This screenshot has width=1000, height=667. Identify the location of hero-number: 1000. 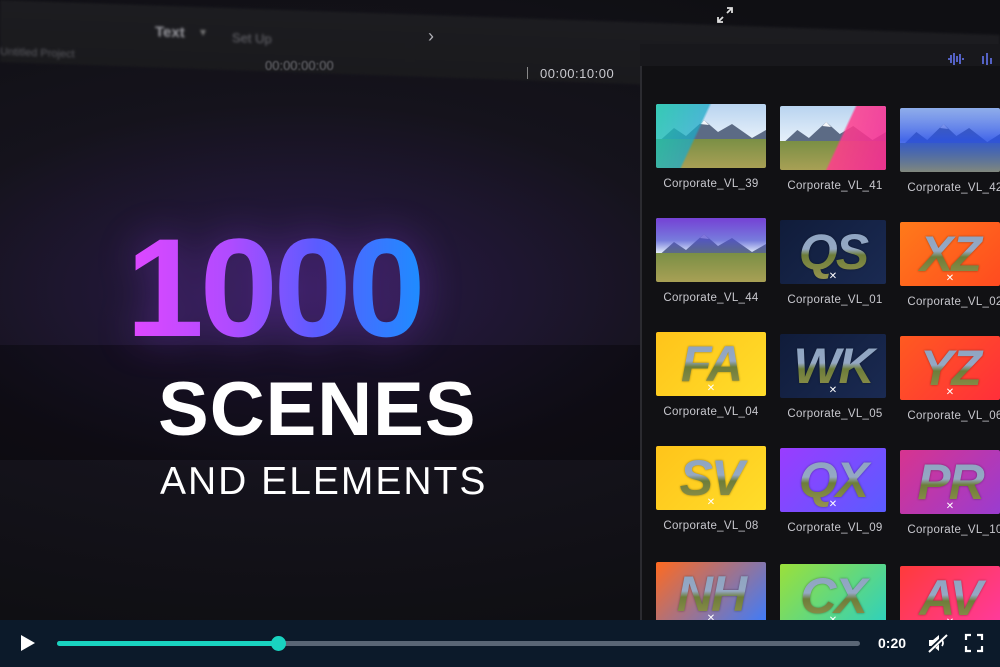
(275, 287).